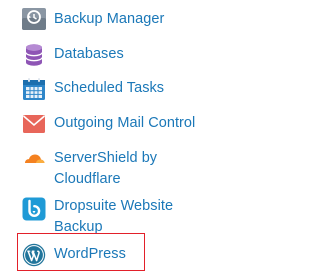 This screenshot has width=320, height=275. What do you see at coordinates (90, 254) in the screenshot?
I see `menu-item-label: WordPress` at bounding box center [90, 254].